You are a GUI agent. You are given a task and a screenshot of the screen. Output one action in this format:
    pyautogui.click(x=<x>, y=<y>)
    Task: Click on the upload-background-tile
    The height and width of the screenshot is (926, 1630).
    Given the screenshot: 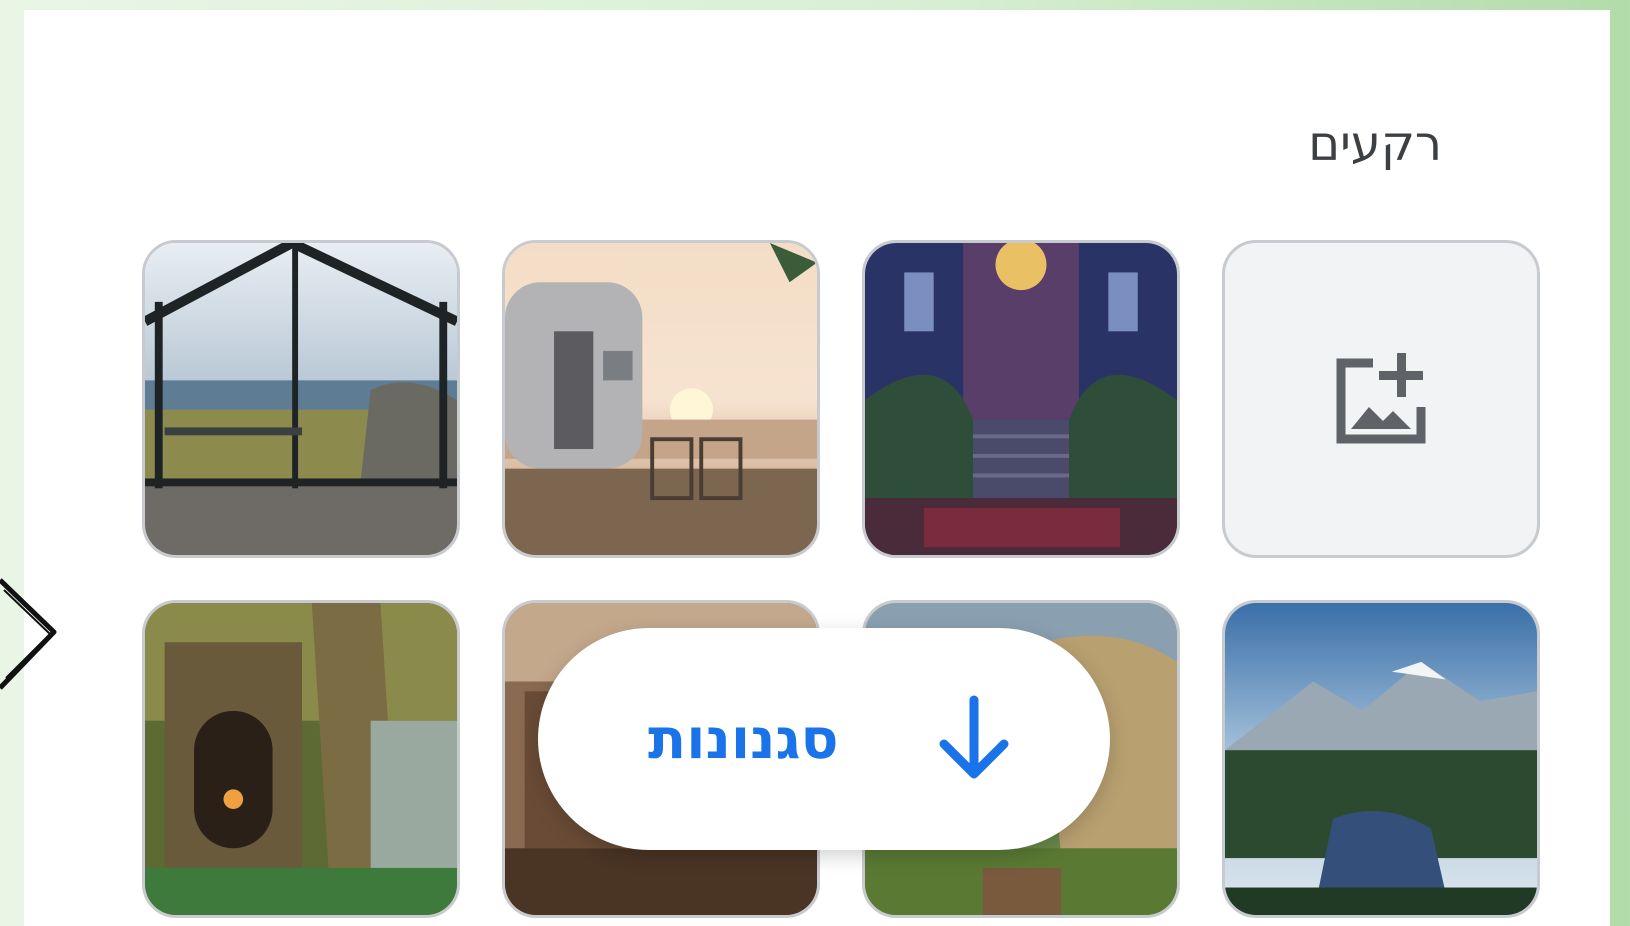 What is the action you would take?
    pyautogui.click(x=1381, y=399)
    